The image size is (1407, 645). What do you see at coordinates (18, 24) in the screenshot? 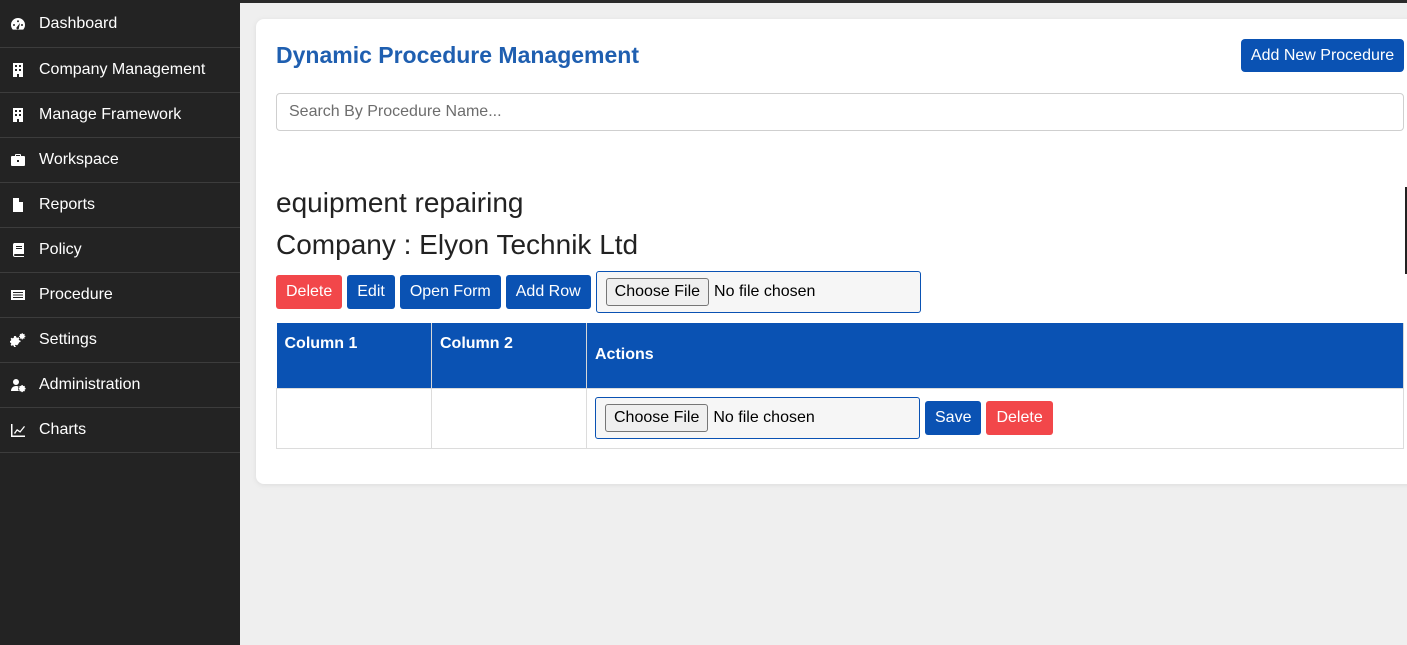
I see `dashboard-icon` at bounding box center [18, 24].